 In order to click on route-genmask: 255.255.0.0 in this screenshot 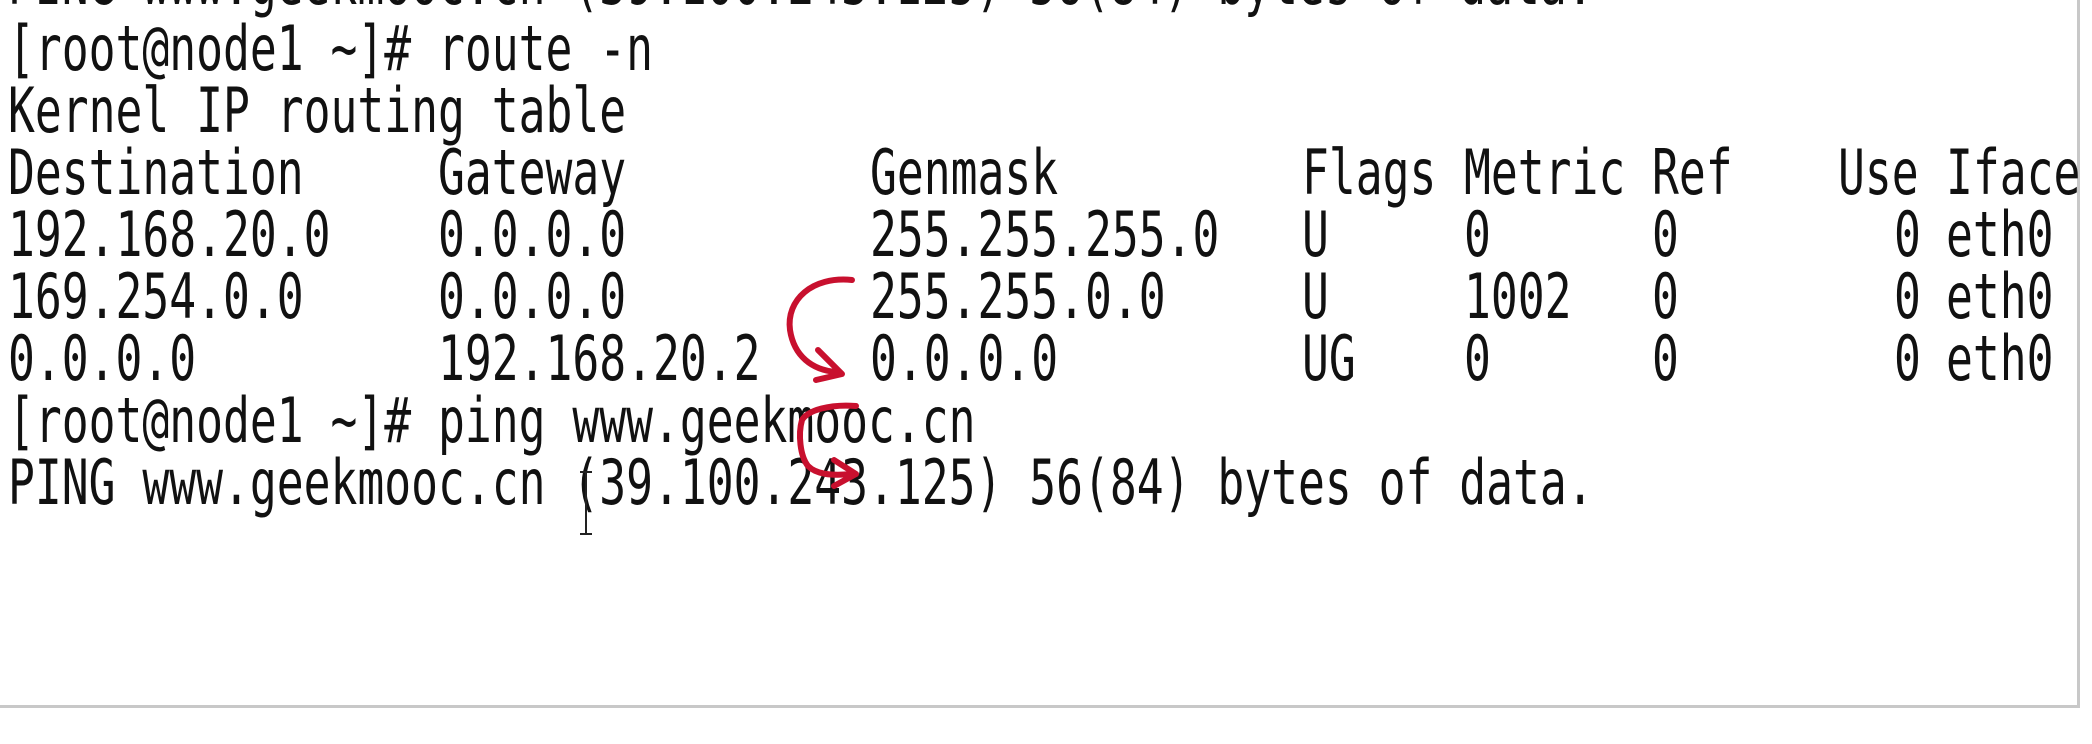, I will do `click(1018, 296)`.